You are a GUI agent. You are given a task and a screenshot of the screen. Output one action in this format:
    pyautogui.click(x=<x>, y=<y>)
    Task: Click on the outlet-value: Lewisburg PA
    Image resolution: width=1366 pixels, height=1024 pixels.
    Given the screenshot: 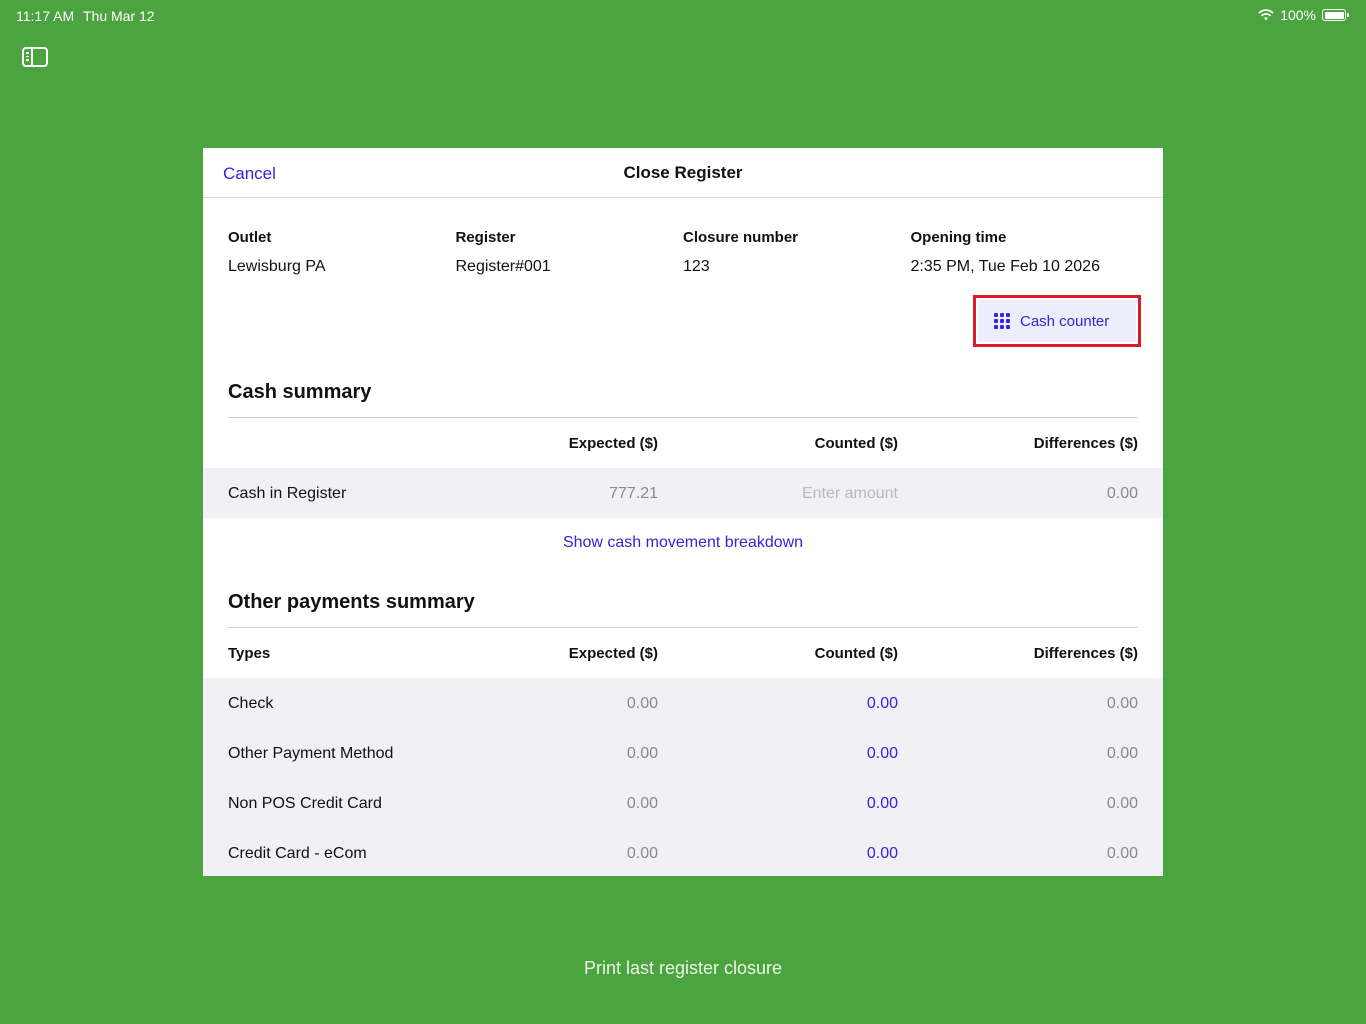 What is the action you would take?
    pyautogui.click(x=277, y=266)
    